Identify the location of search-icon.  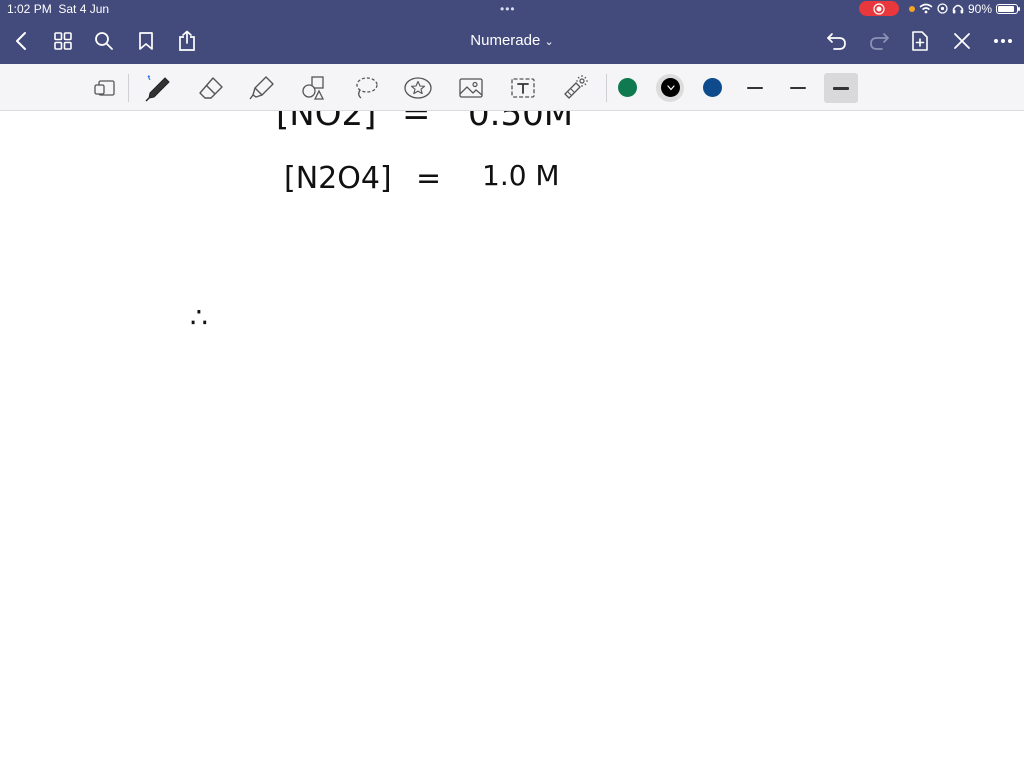
(104, 41).